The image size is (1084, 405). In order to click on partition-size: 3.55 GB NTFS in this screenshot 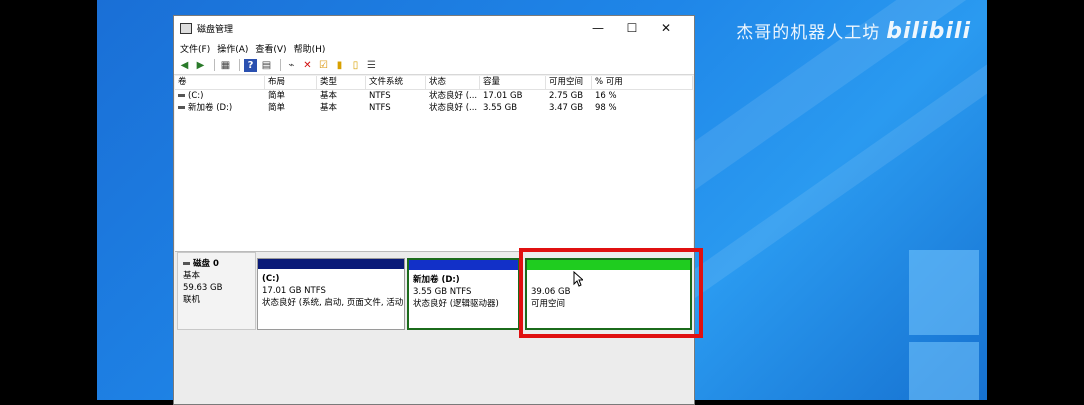, I will do `click(442, 292)`.